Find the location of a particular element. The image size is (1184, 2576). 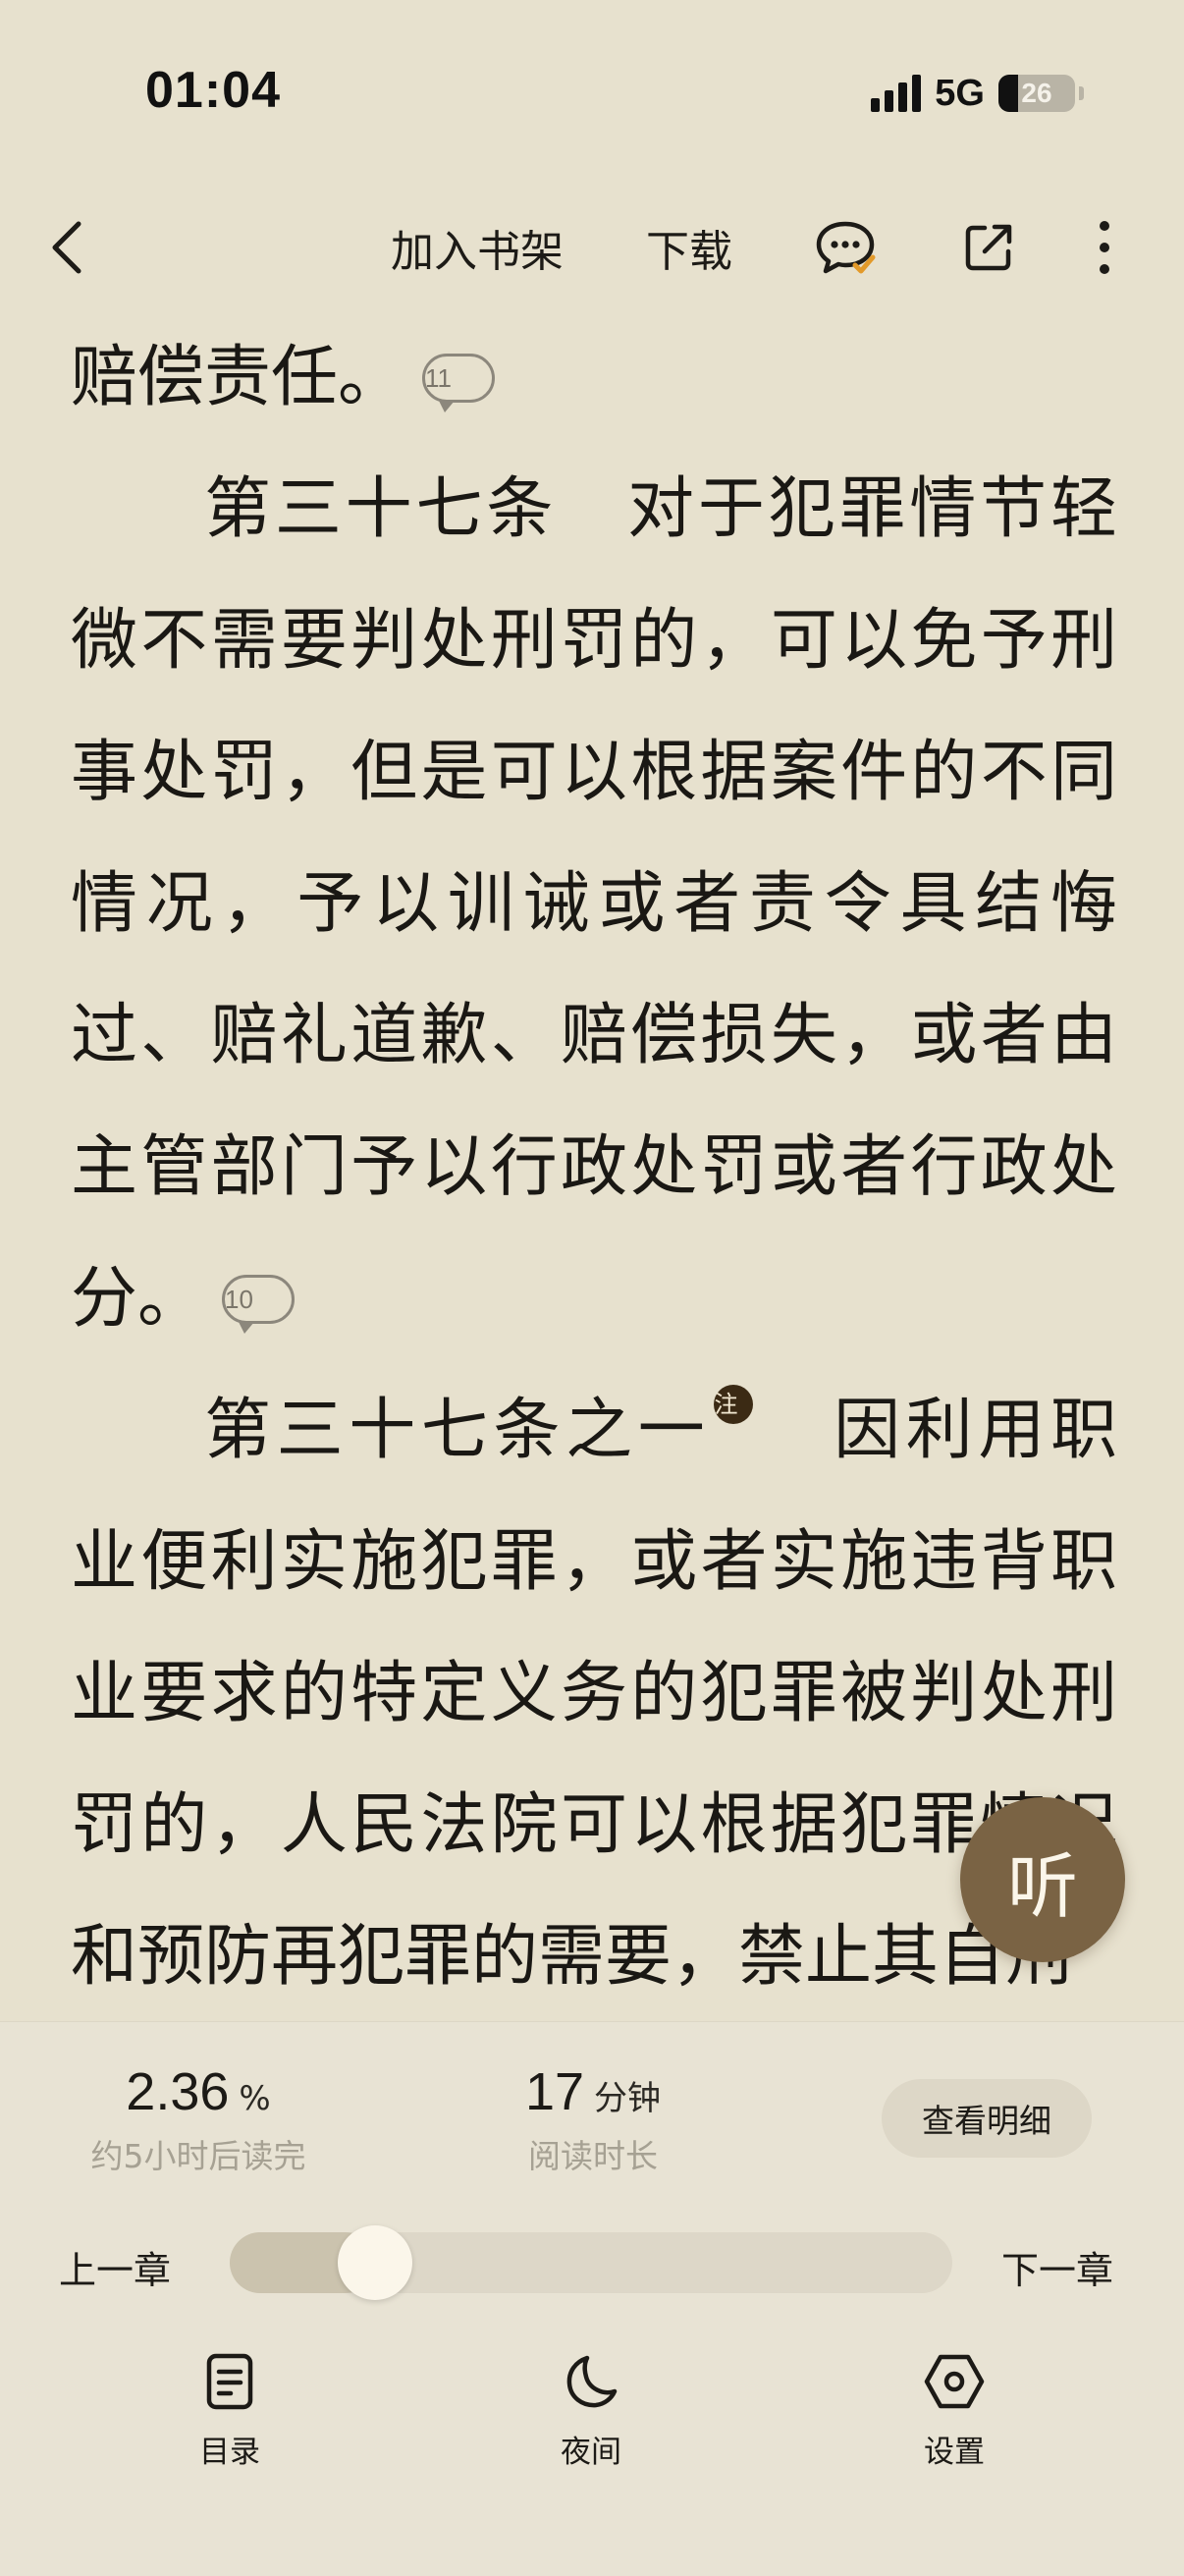

back-arrow-icon is located at coordinates (67, 248).